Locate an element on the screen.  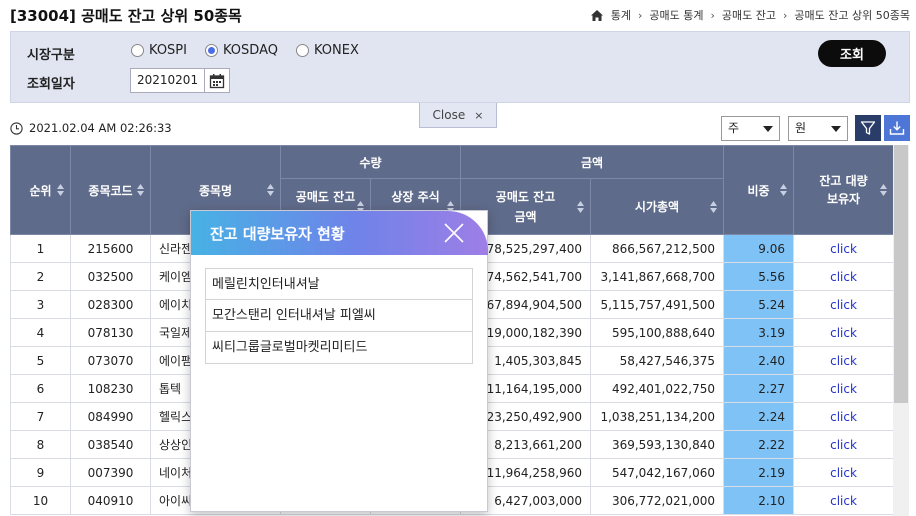
date-input: 20210201 is located at coordinates (167, 80).